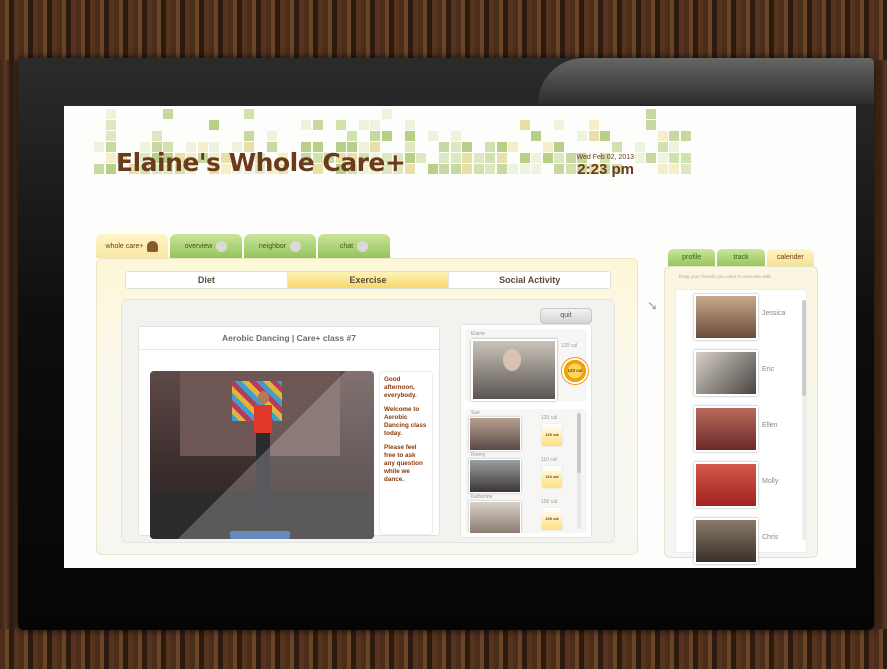 Image resolution: width=887 pixels, height=669 pixels. Describe the element at coordinates (272, 246) in the screenshot. I see `tab-label: neighbor` at that location.